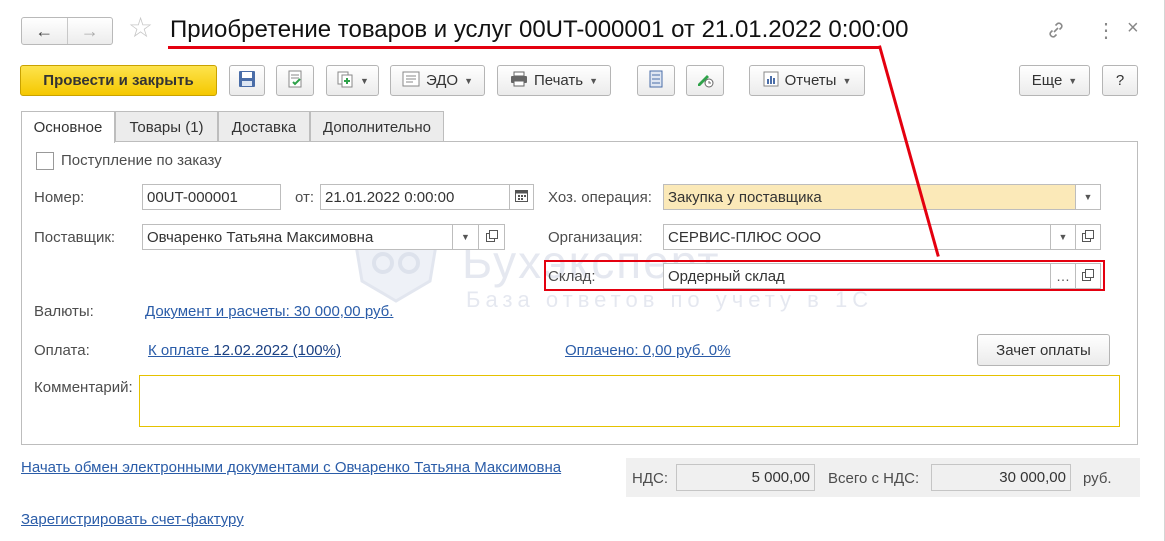  Describe the element at coordinates (1047, 80) in the screenshot. I see `more-label: Еще` at that location.